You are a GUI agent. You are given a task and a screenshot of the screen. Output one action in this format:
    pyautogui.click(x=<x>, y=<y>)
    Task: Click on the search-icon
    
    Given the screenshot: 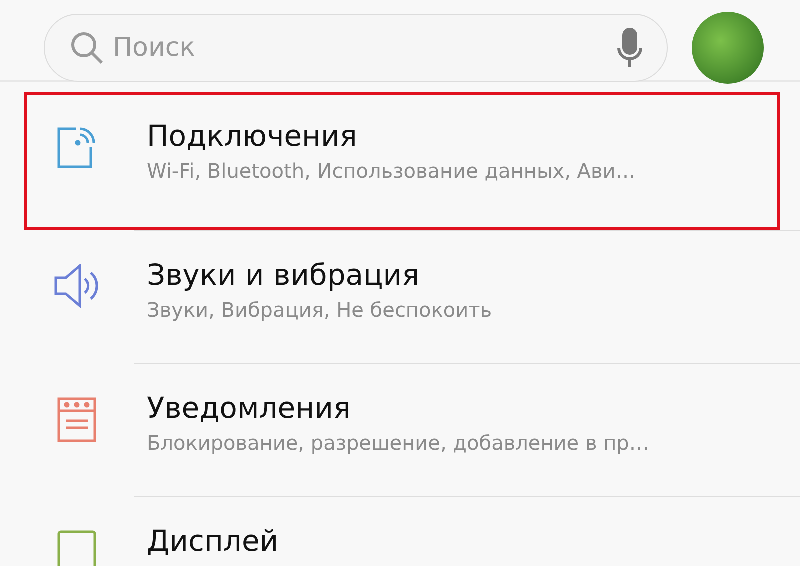 What is the action you would take?
    pyautogui.click(x=87, y=48)
    